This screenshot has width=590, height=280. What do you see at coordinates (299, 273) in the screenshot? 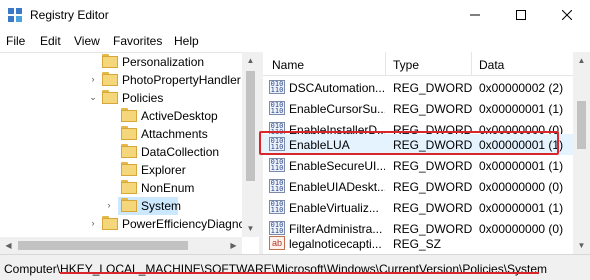
I see `path-underline` at bounding box center [299, 273].